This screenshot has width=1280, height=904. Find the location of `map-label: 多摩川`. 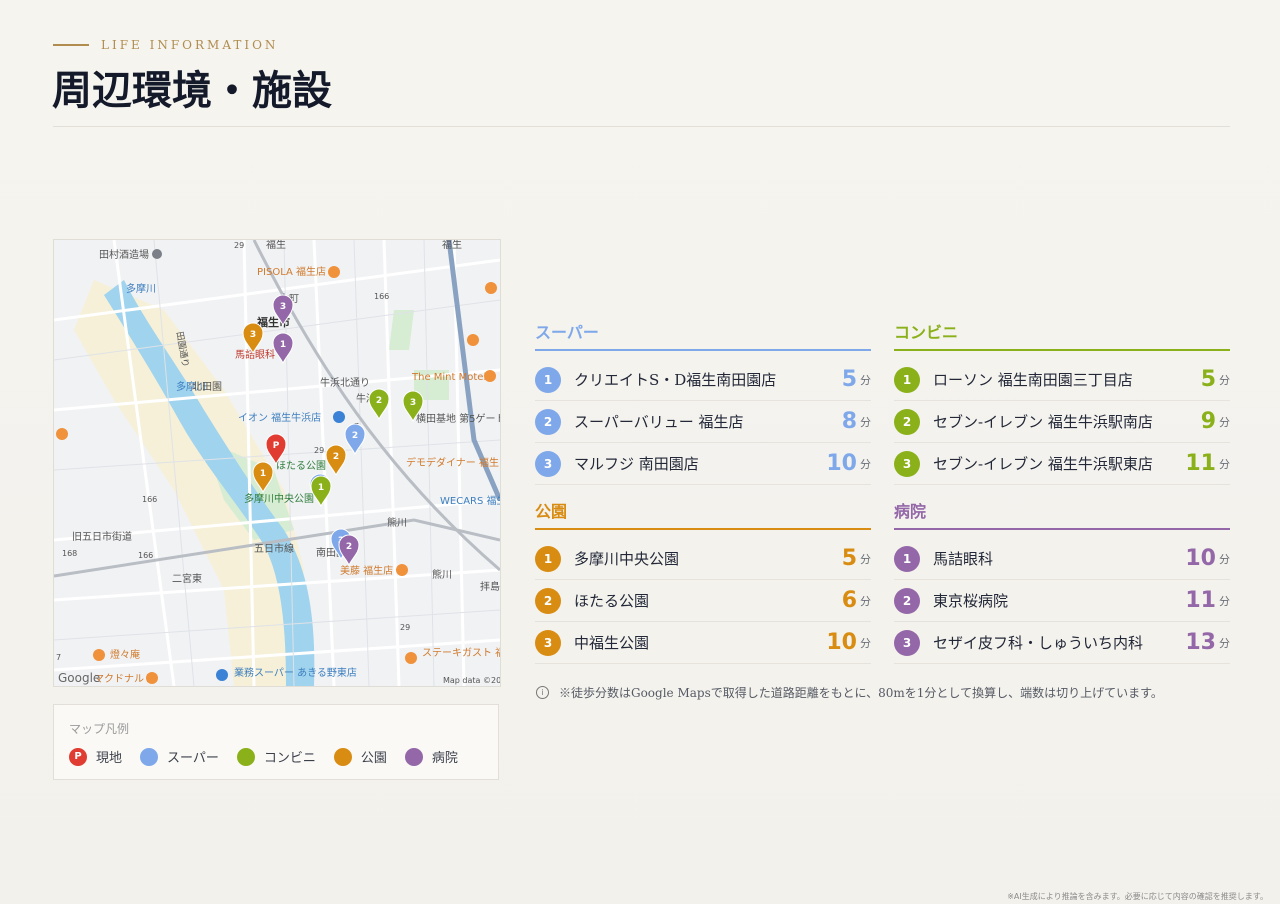

map-label: 多摩川 is located at coordinates (141, 288).